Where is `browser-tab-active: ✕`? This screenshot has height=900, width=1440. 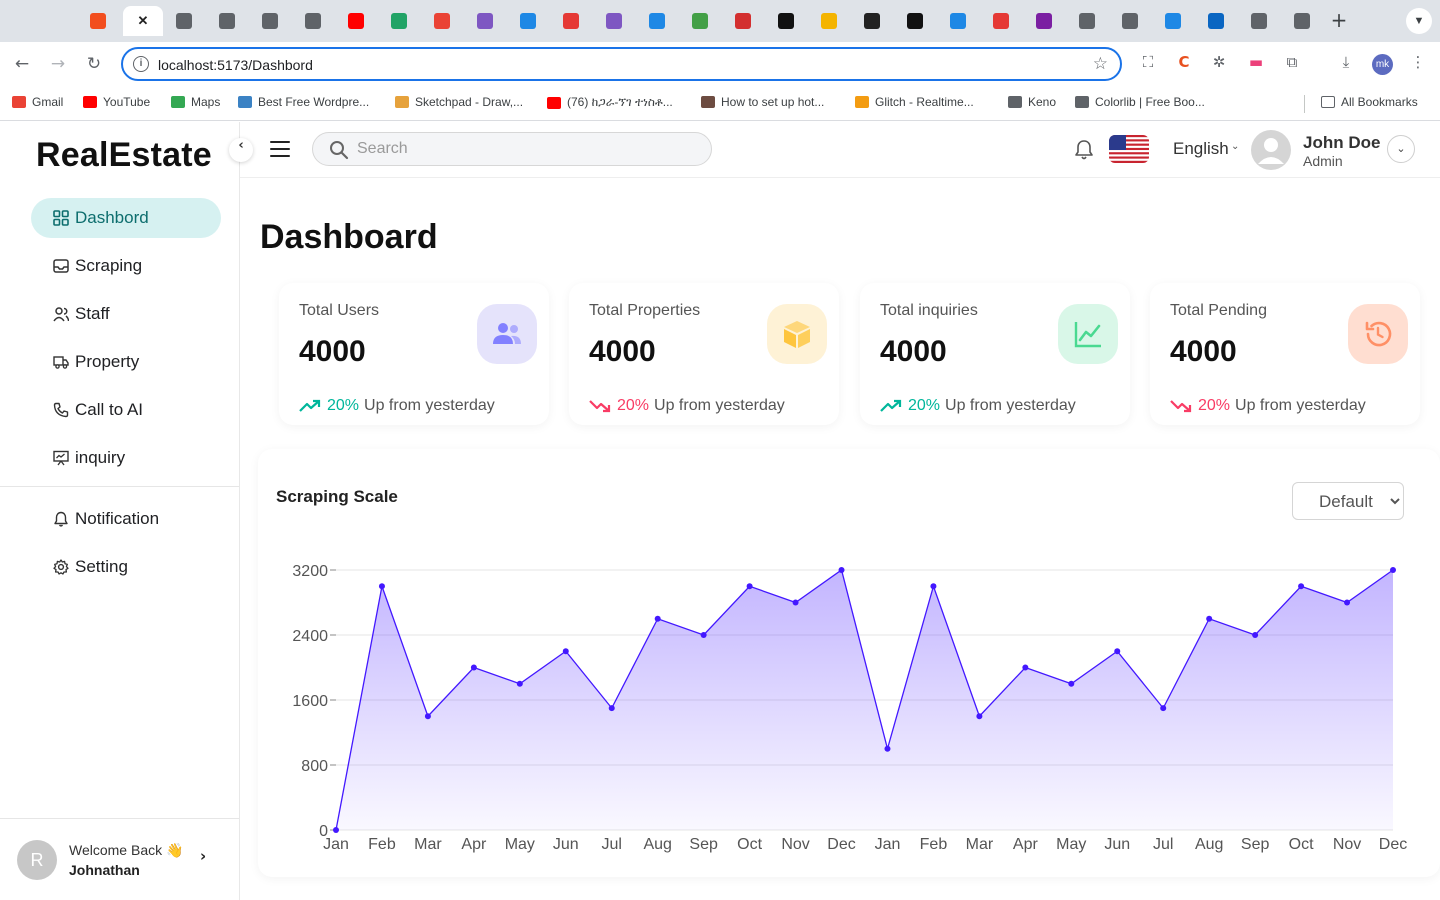 browser-tab-active: ✕ is located at coordinates (143, 21).